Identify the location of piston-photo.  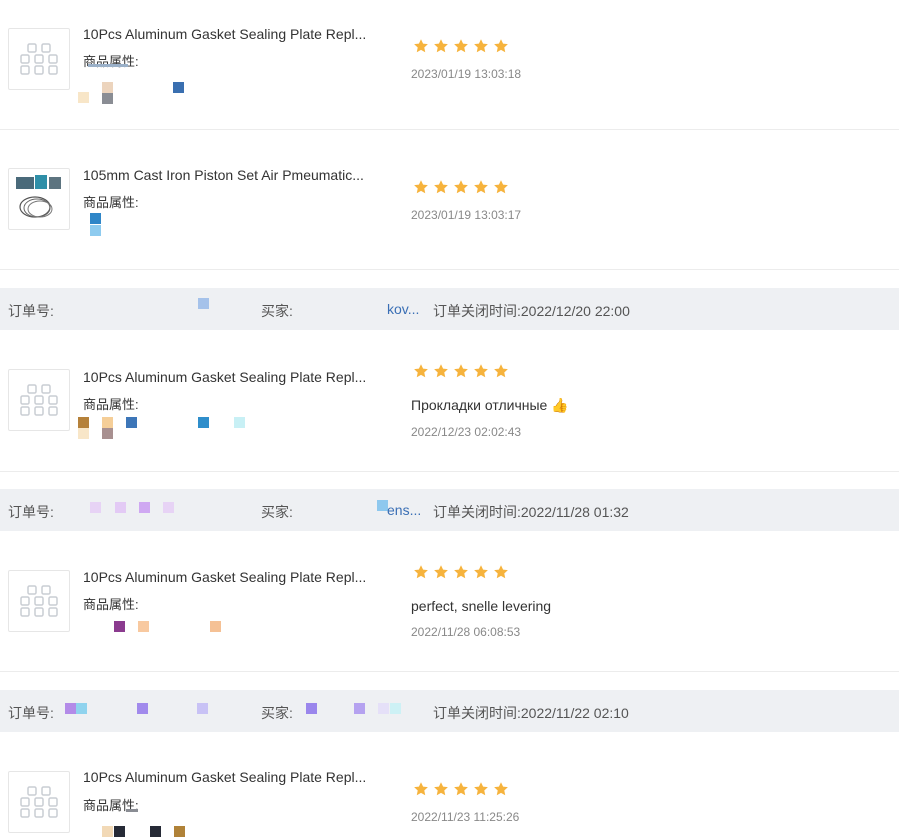
(39, 199).